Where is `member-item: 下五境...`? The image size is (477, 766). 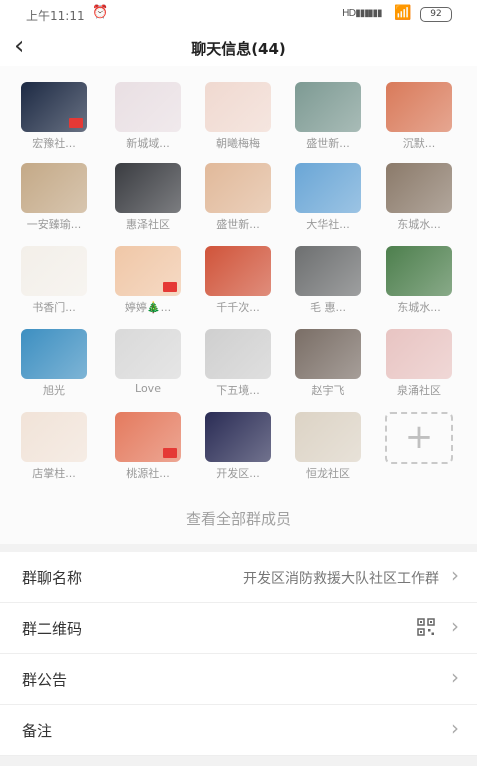 member-item: 下五境... is located at coordinates (238, 363).